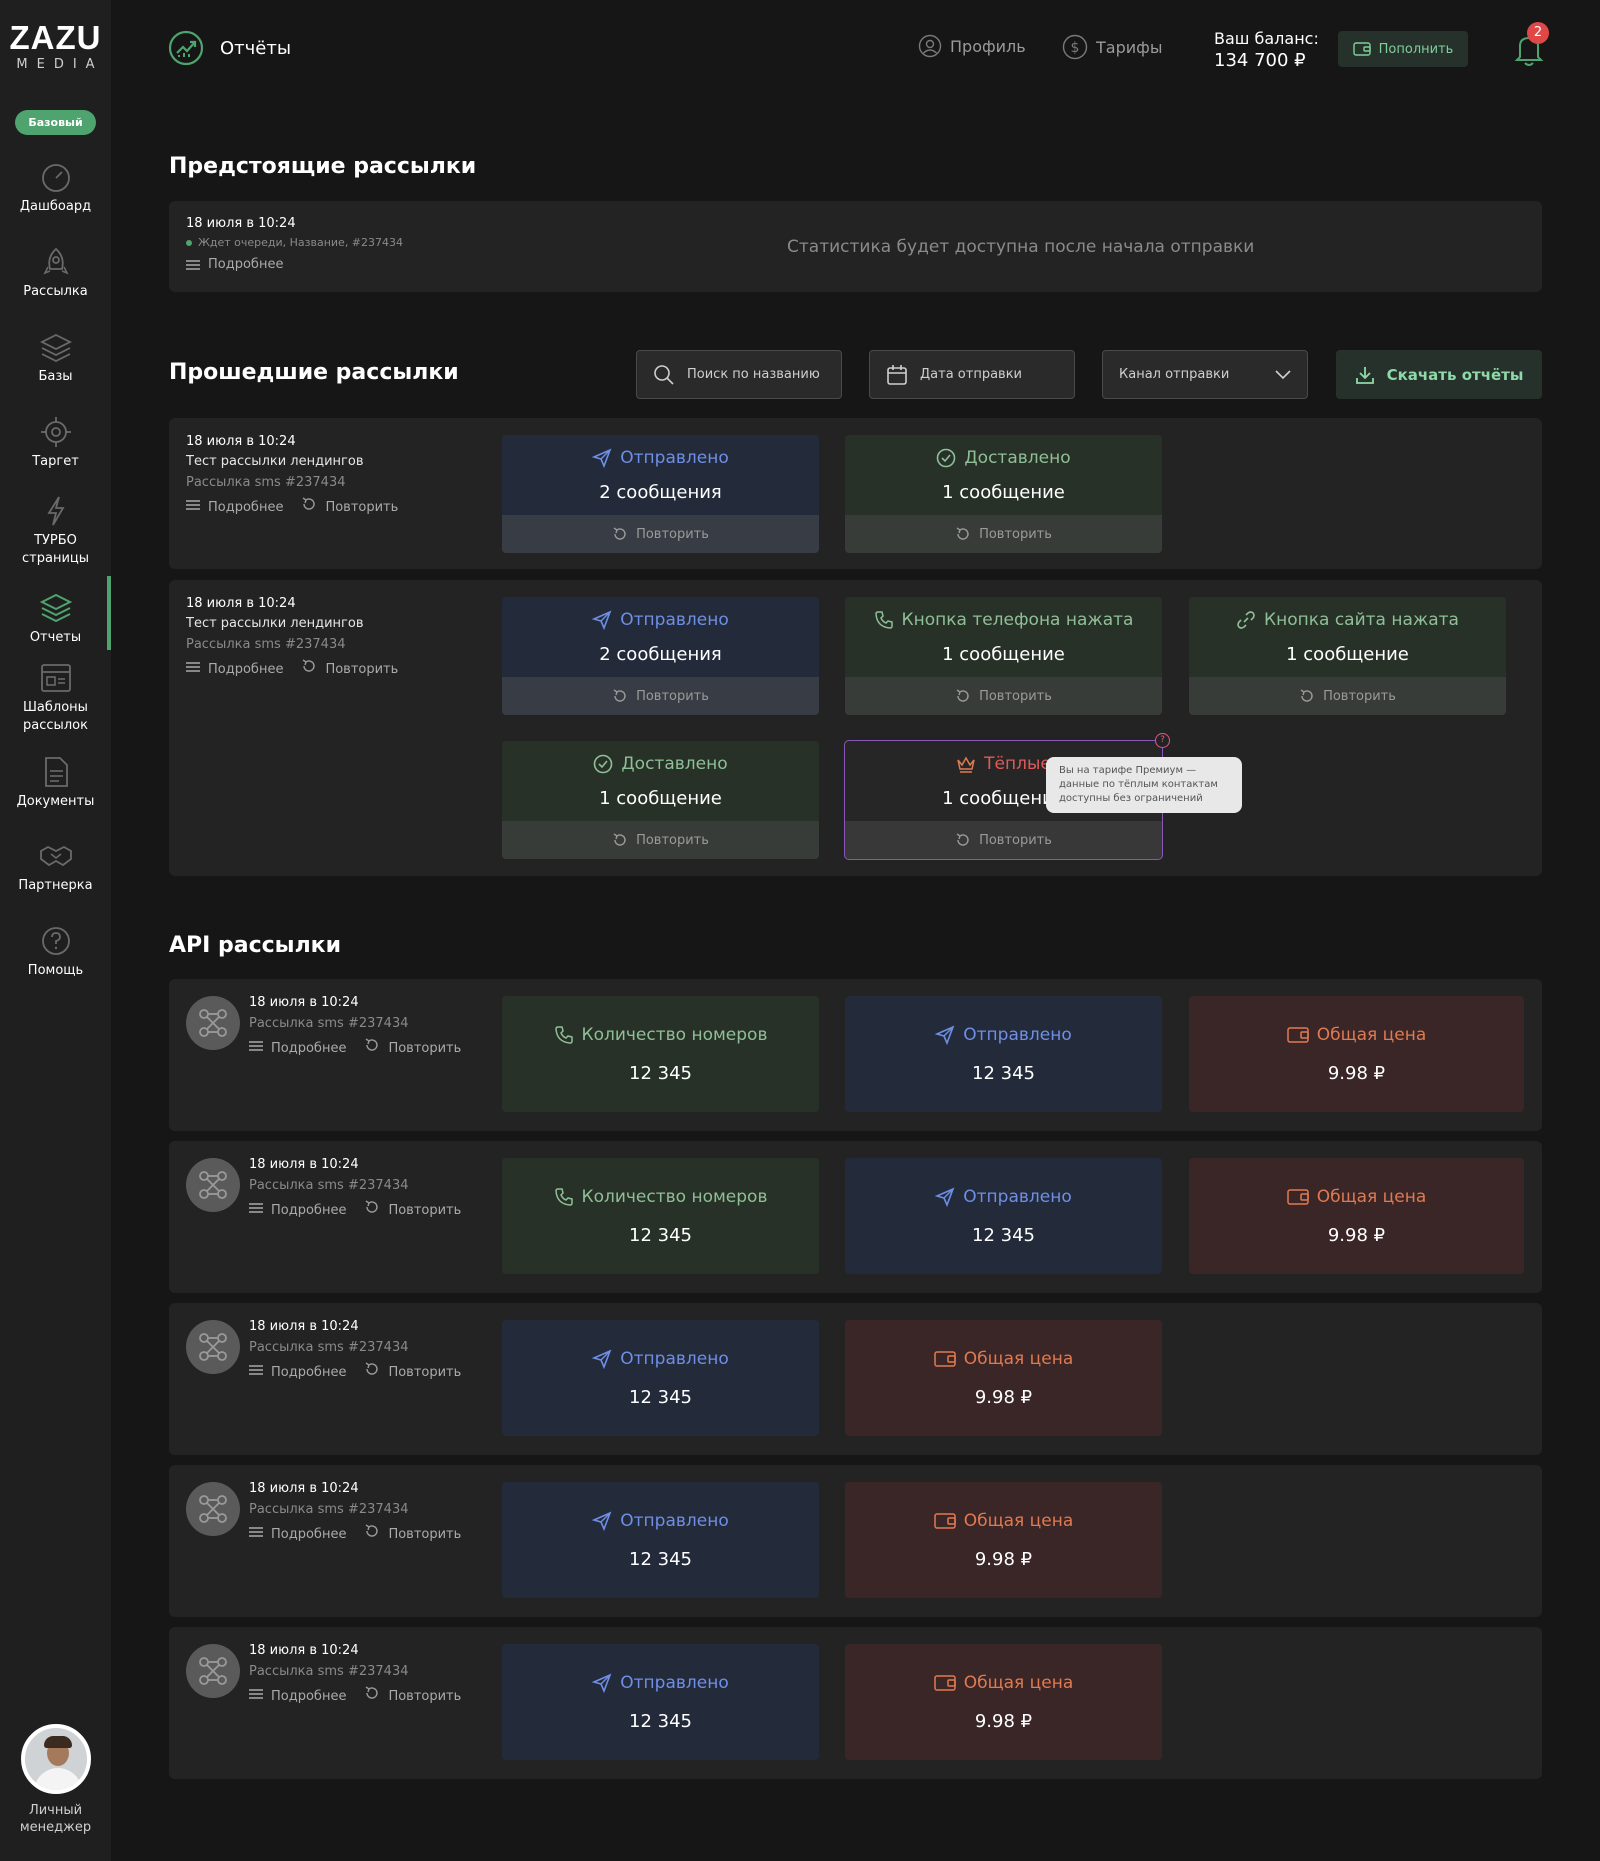 The image size is (1600, 1861). What do you see at coordinates (972, 46) in the screenshot?
I see `profile-link: Профиль` at bounding box center [972, 46].